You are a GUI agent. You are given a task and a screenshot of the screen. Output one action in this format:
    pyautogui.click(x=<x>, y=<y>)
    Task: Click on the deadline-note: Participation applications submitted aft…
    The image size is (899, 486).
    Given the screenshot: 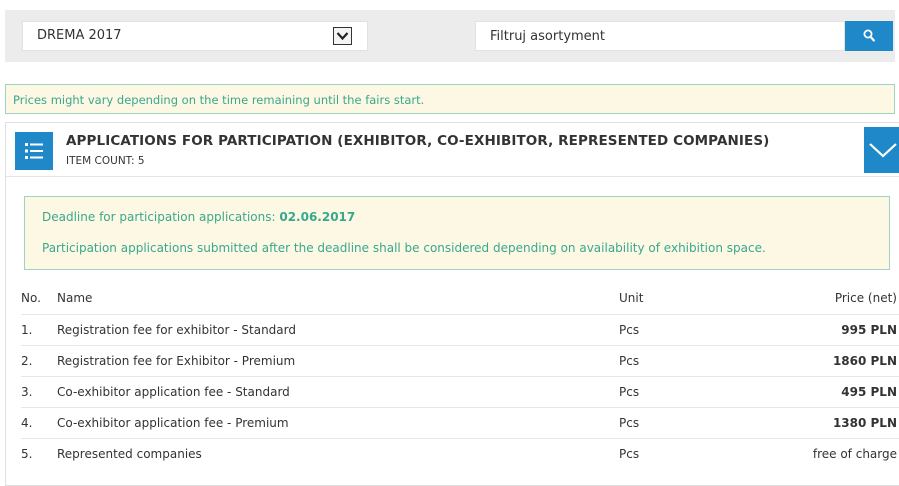 What is the action you would take?
    pyautogui.click(x=404, y=248)
    